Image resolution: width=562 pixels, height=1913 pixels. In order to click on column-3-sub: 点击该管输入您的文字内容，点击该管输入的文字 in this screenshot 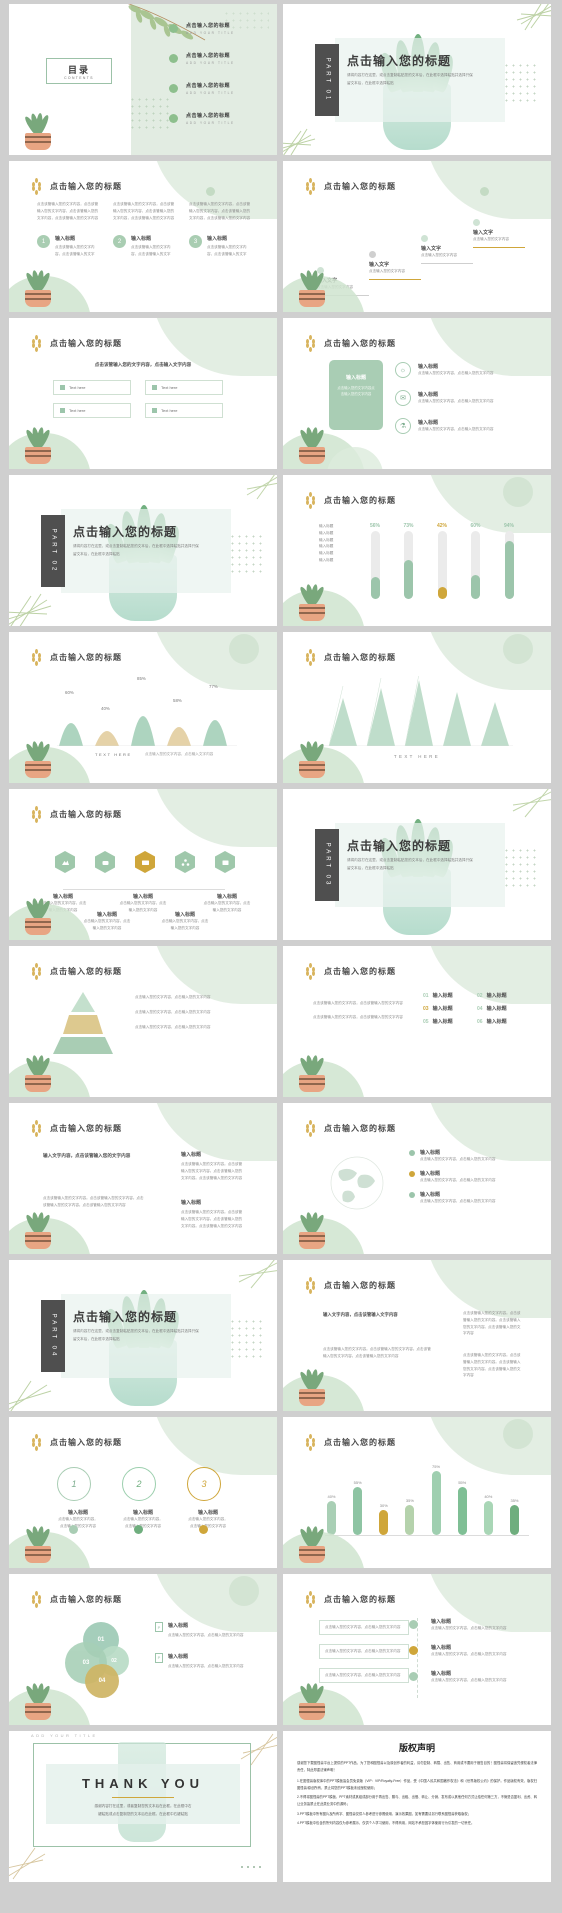, I will do `click(227, 251)`.